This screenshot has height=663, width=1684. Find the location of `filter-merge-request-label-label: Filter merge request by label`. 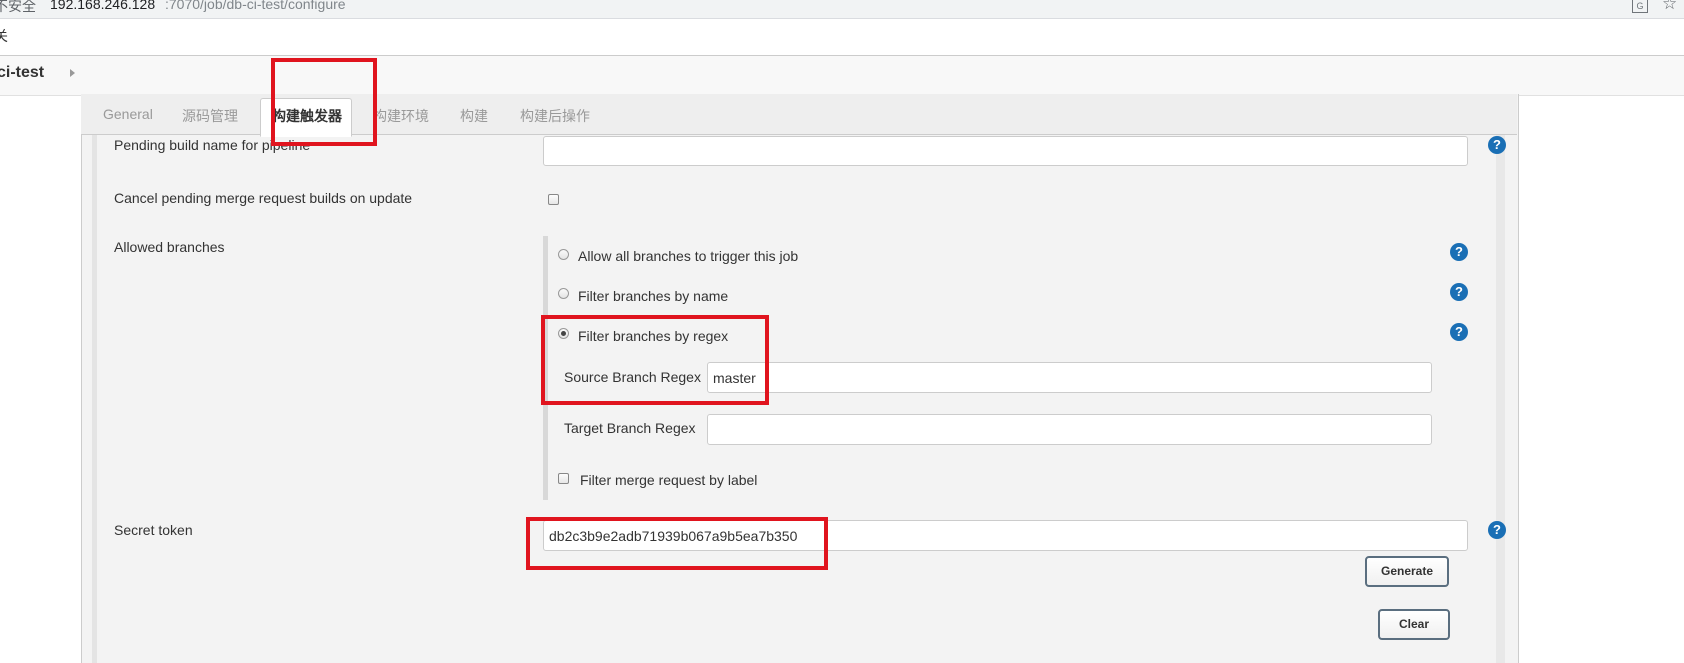

filter-merge-request-label-label: Filter merge request by label is located at coordinates (668, 480).